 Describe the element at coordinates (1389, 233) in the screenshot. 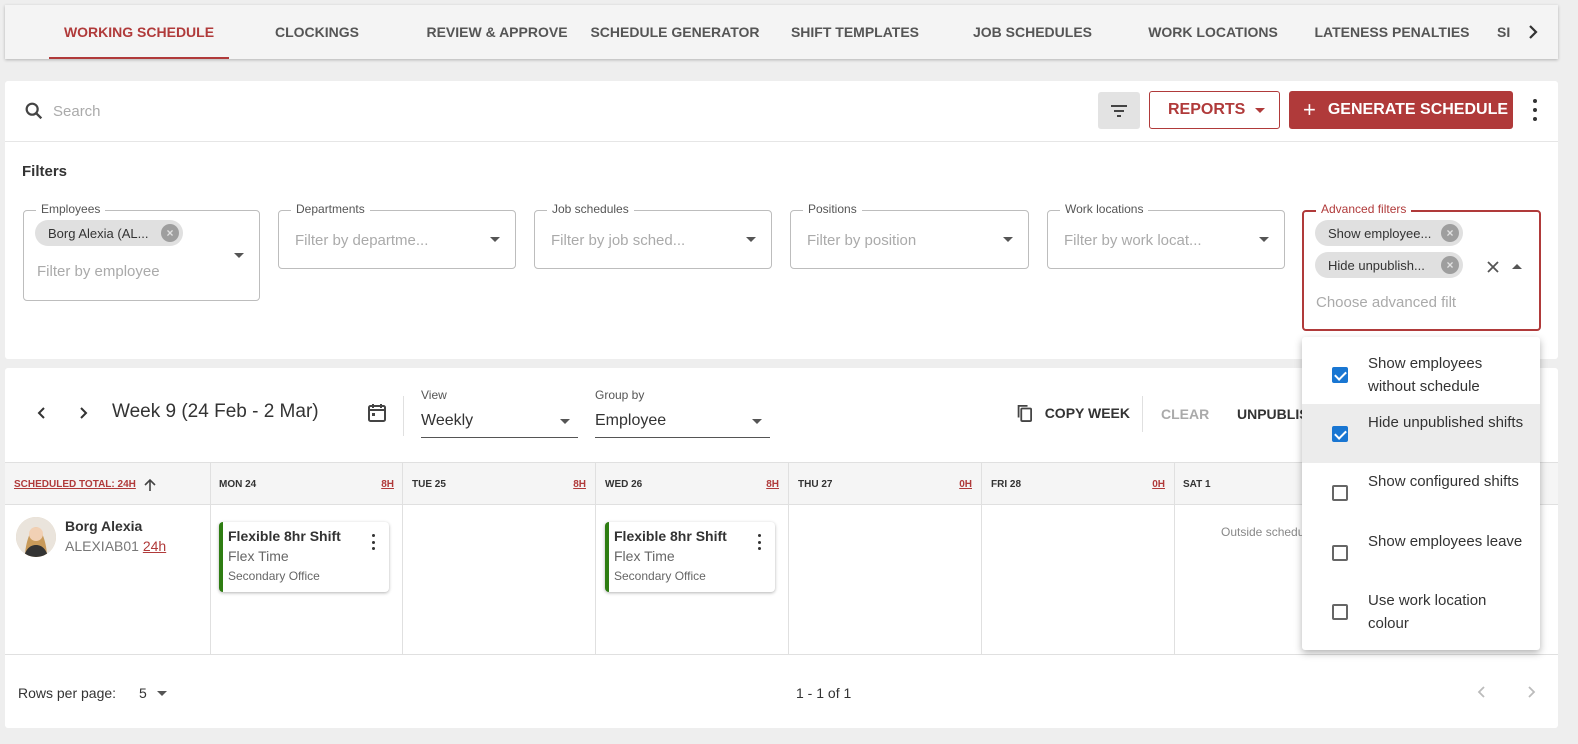

I see `advanced-chip: Show employee... ×` at that location.